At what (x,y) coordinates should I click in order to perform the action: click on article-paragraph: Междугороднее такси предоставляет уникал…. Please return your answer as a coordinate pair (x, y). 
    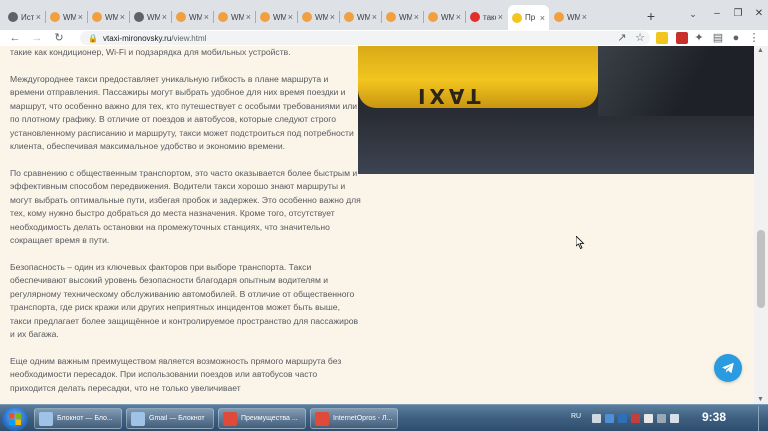
    Looking at the image, I should click on (184, 112).